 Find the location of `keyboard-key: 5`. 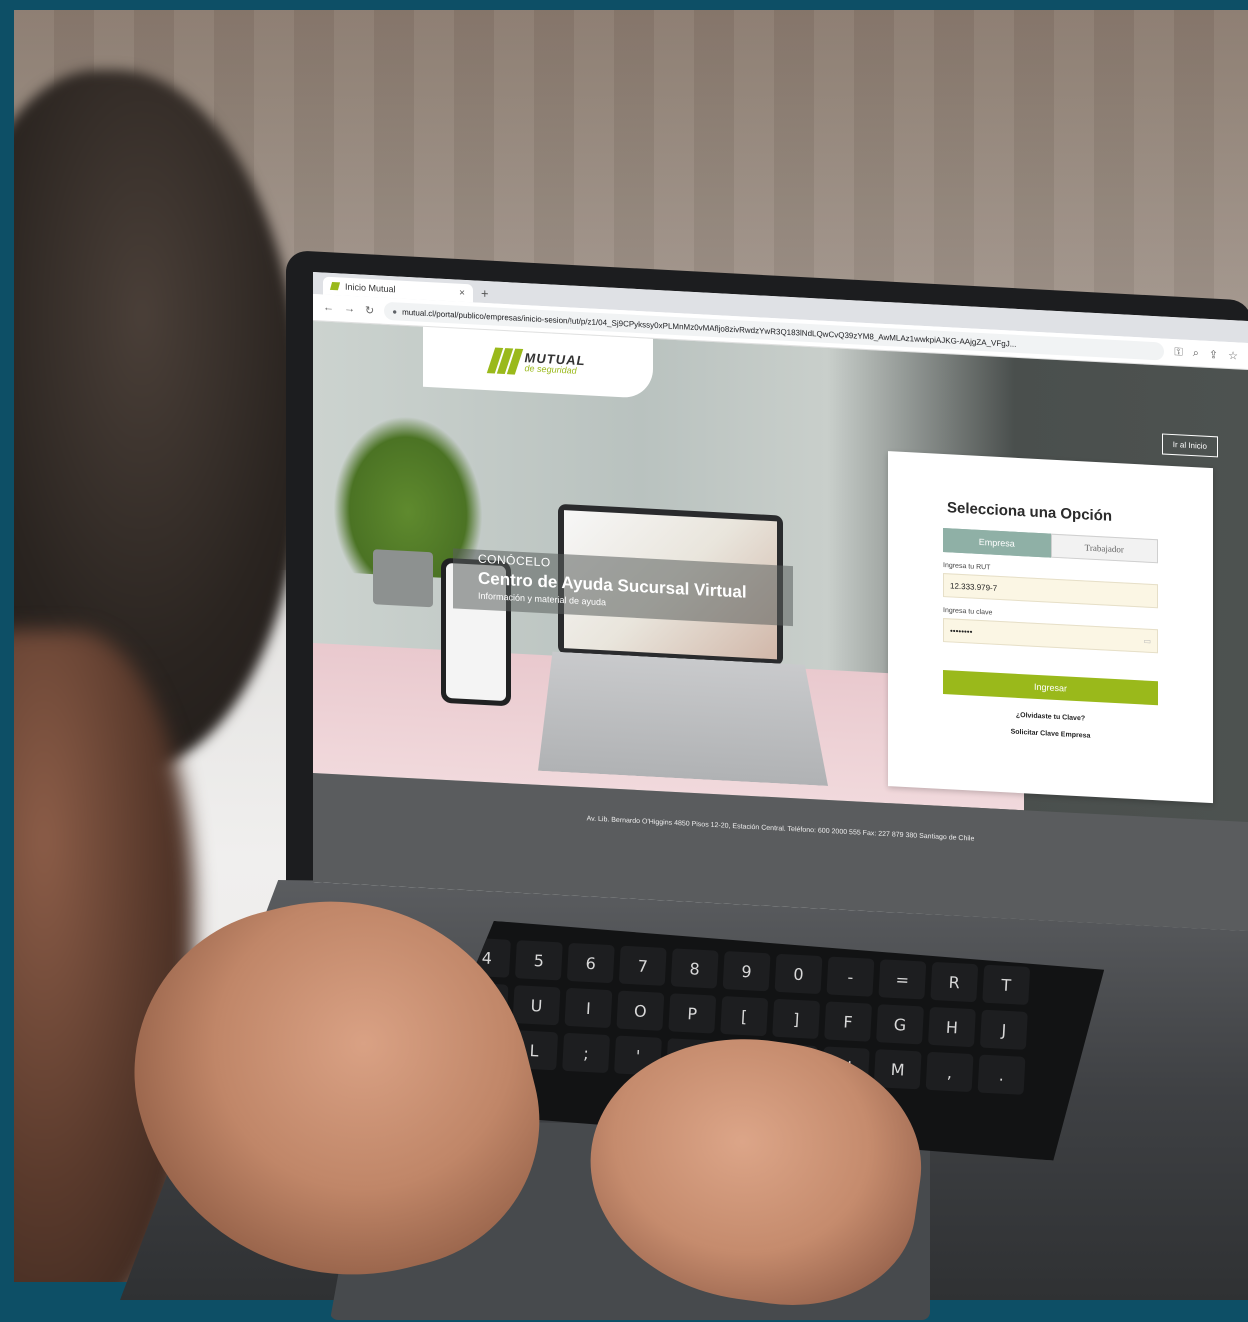

keyboard-key: 5 is located at coordinates (539, 960).